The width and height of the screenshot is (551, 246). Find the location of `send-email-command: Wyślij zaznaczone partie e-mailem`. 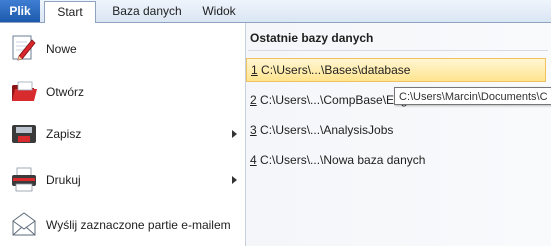

send-email-command: Wyślij zaznaczone partie e-mailem is located at coordinates (122, 225).